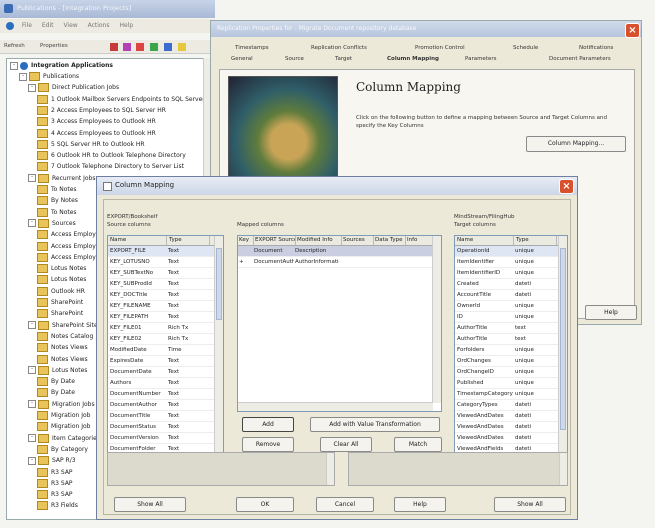 Image resolution: width=655 pixels, height=528 pixels. I want to click on list-row: ModifiedDate Time, so click(165, 350).